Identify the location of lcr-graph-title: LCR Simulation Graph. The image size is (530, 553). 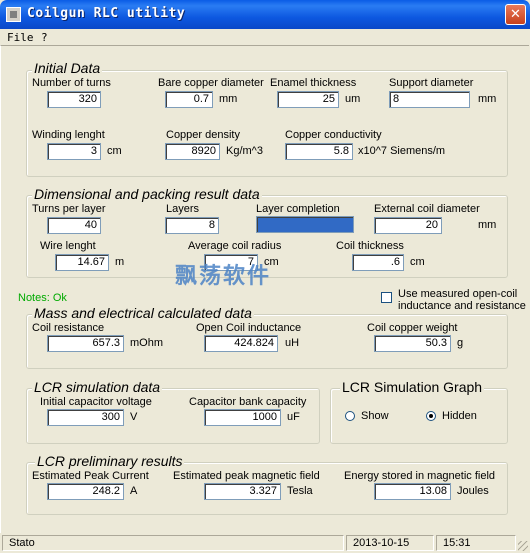
(412, 387).